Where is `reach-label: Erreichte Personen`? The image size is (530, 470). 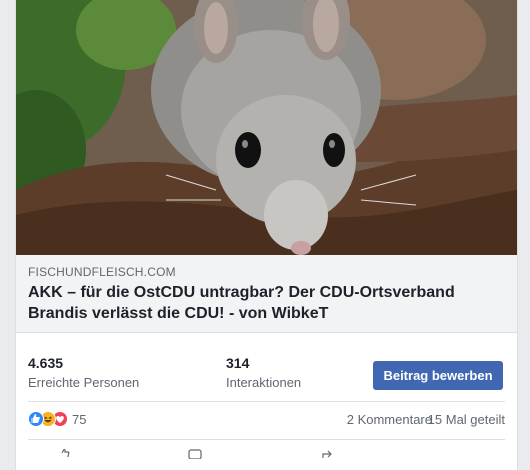
reach-label: Erreichte Personen is located at coordinates (84, 382).